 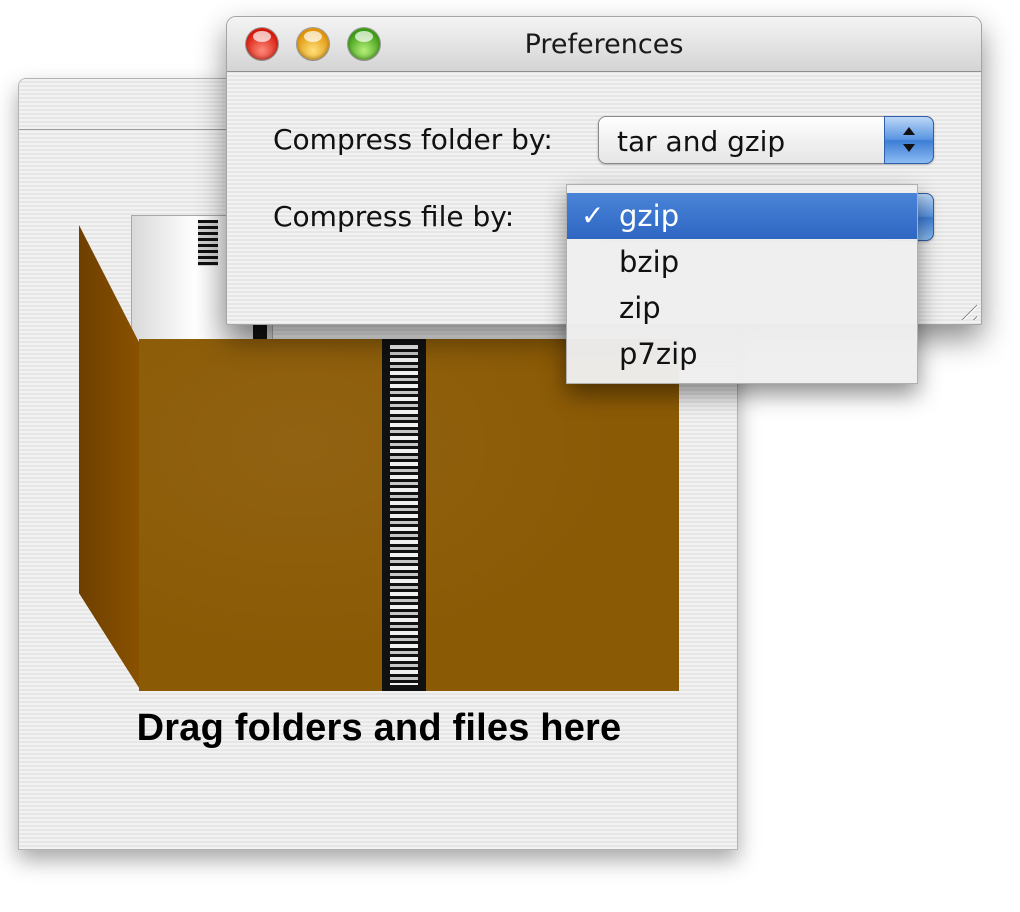 I want to click on menu-item-p7zip: p7zip, so click(x=742, y=354).